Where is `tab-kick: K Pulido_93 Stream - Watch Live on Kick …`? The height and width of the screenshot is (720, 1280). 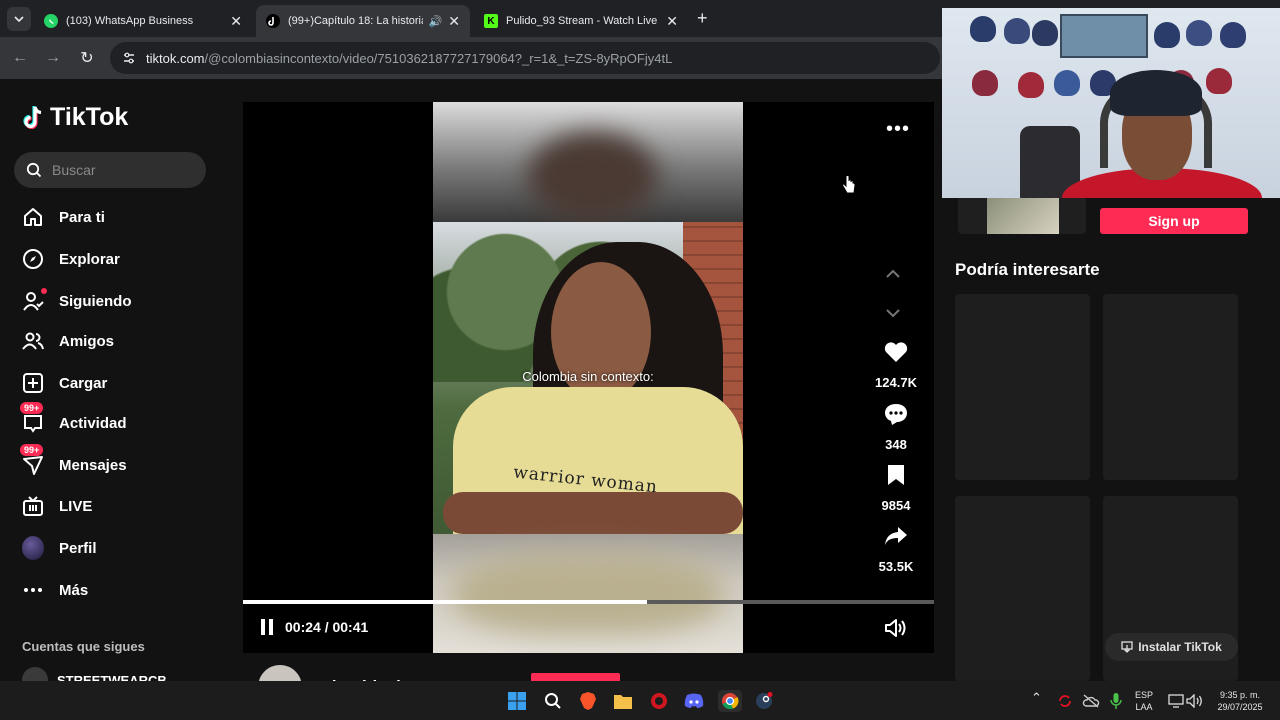 tab-kick: K Pulido_93 Stream - Watch Live on Kick … is located at coordinates (581, 21).